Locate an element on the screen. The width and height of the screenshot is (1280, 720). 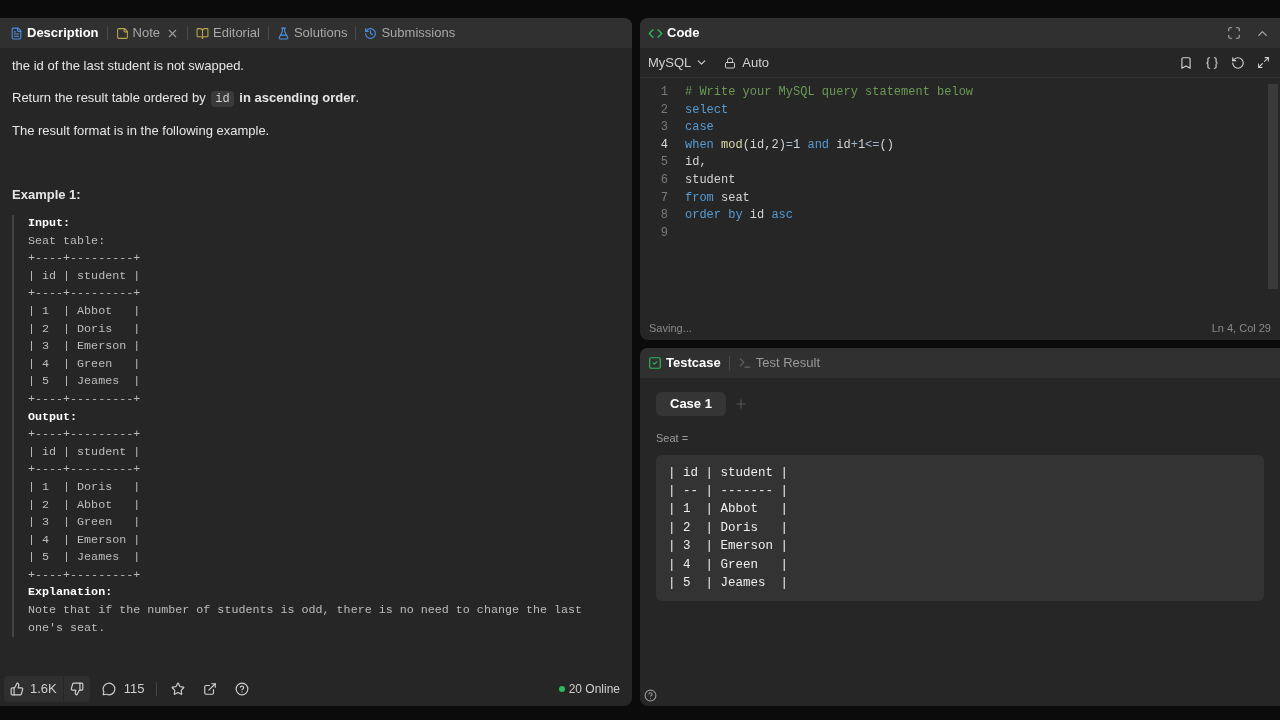
example-explanation: Note that if the number of students is odd, there is no need to change the last one's seat. is located at coordinates (306, 619).